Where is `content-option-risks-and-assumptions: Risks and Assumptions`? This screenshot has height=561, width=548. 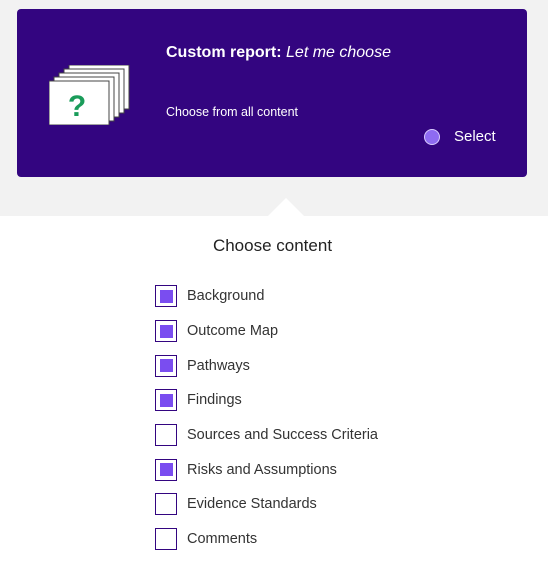
content-option-risks-and-assumptions: Risks and Assumptions is located at coordinates (266, 469).